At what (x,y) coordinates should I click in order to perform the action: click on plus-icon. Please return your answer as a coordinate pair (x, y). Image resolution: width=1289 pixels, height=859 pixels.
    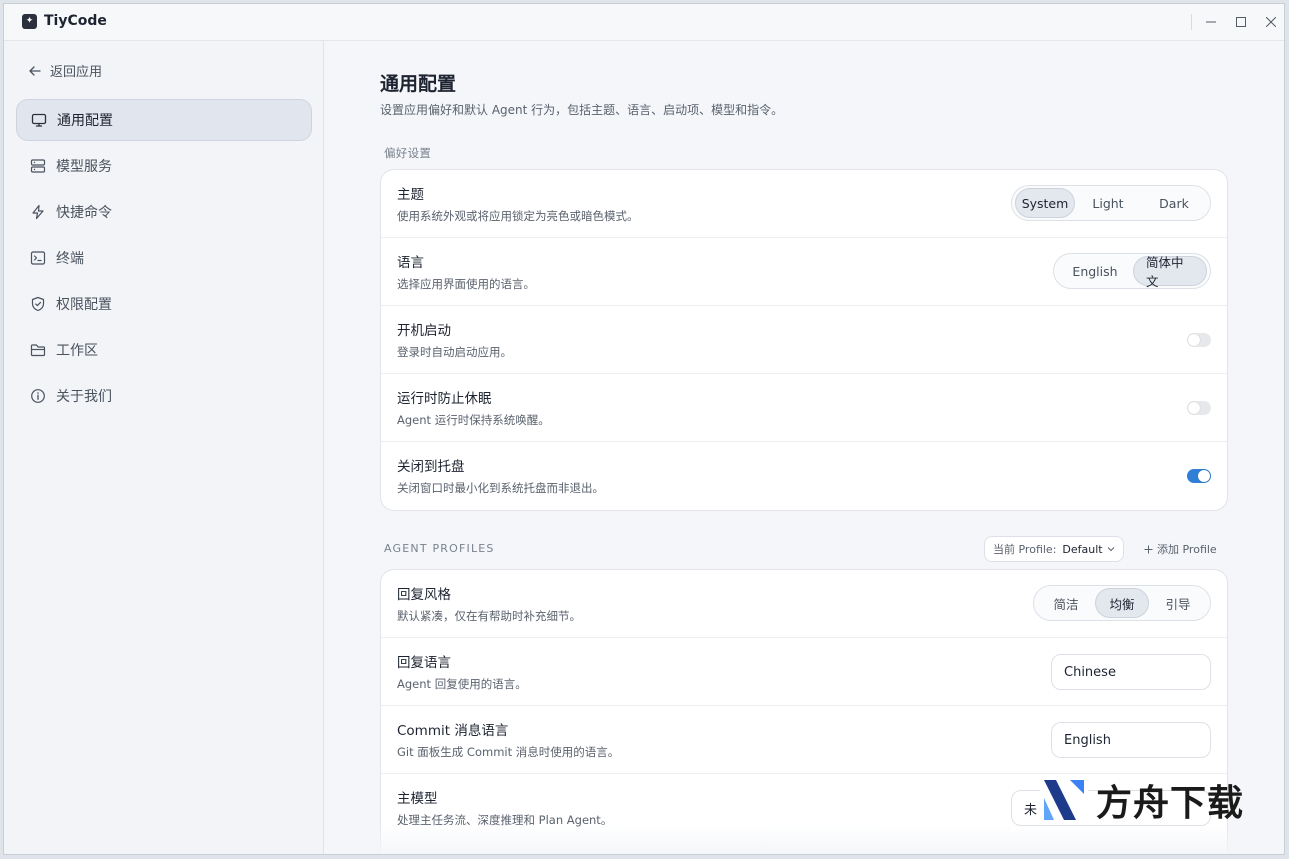
    Looking at the image, I should click on (1148, 549).